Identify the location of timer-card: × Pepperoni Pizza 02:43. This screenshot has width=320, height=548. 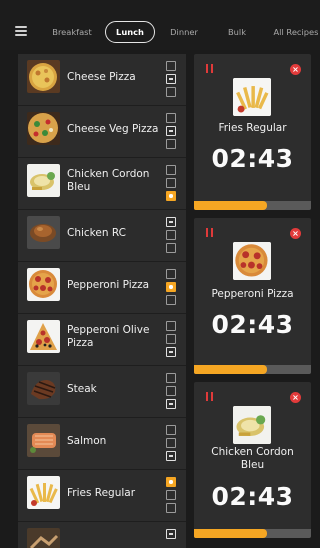
(252, 296).